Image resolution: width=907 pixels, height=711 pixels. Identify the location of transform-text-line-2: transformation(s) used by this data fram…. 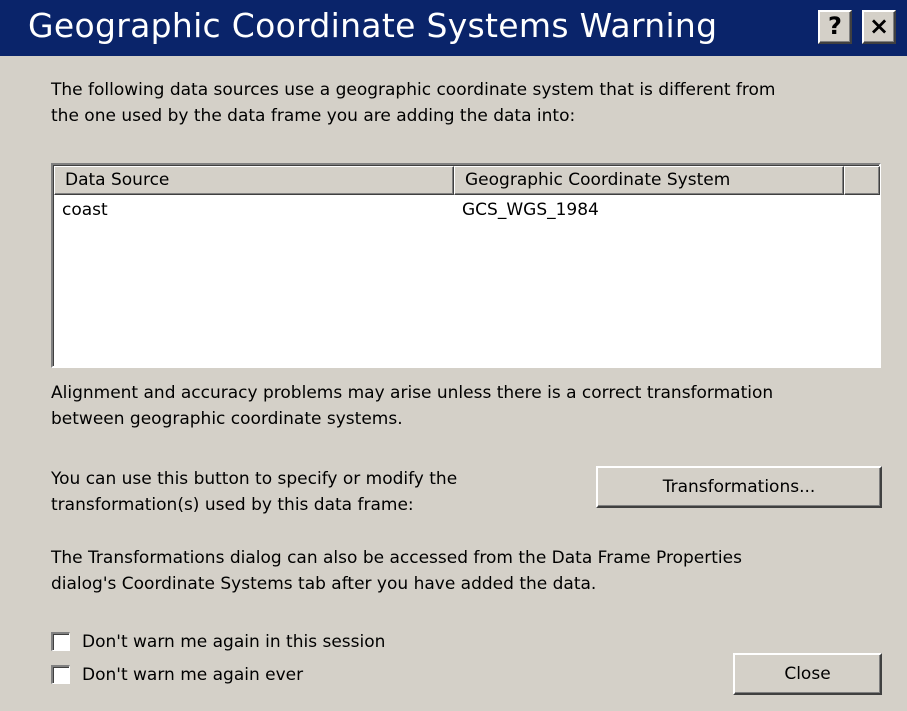
(232, 505).